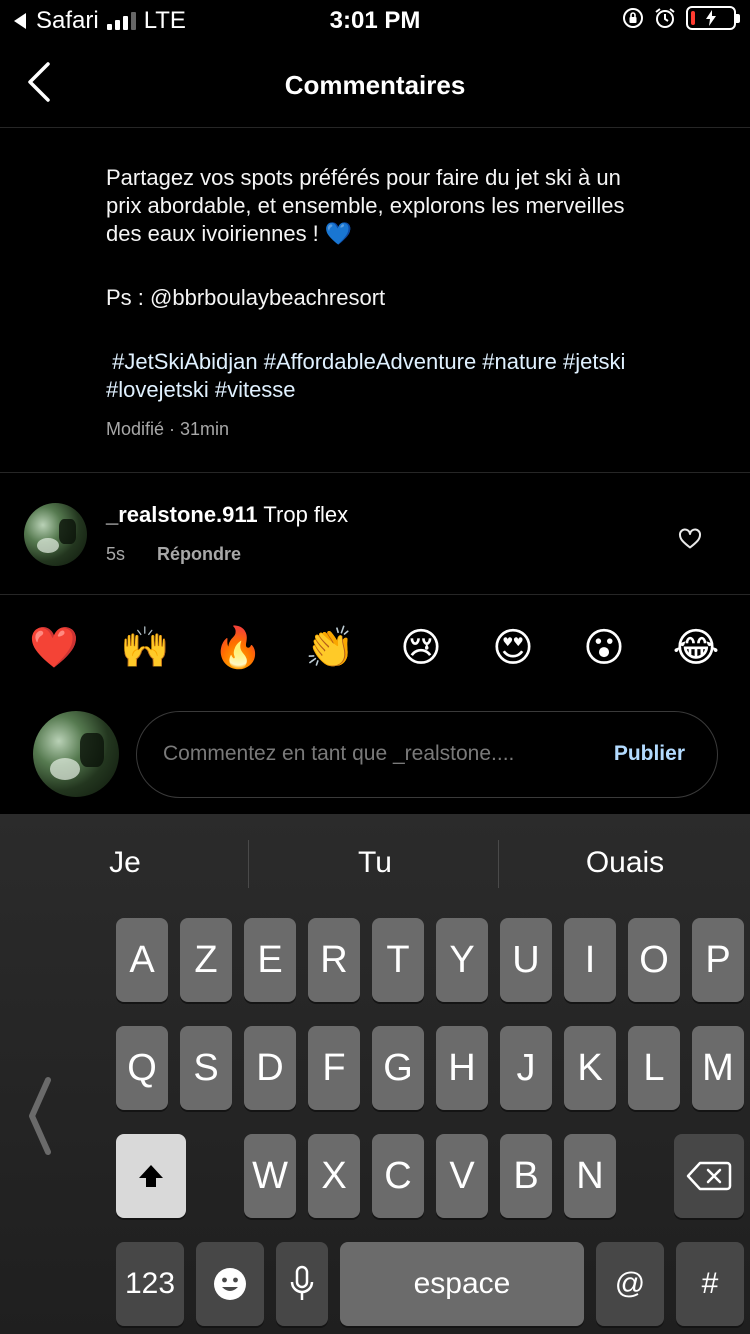 The width and height of the screenshot is (750, 1334). What do you see at coordinates (142, 960) in the screenshot?
I see `key: A` at bounding box center [142, 960].